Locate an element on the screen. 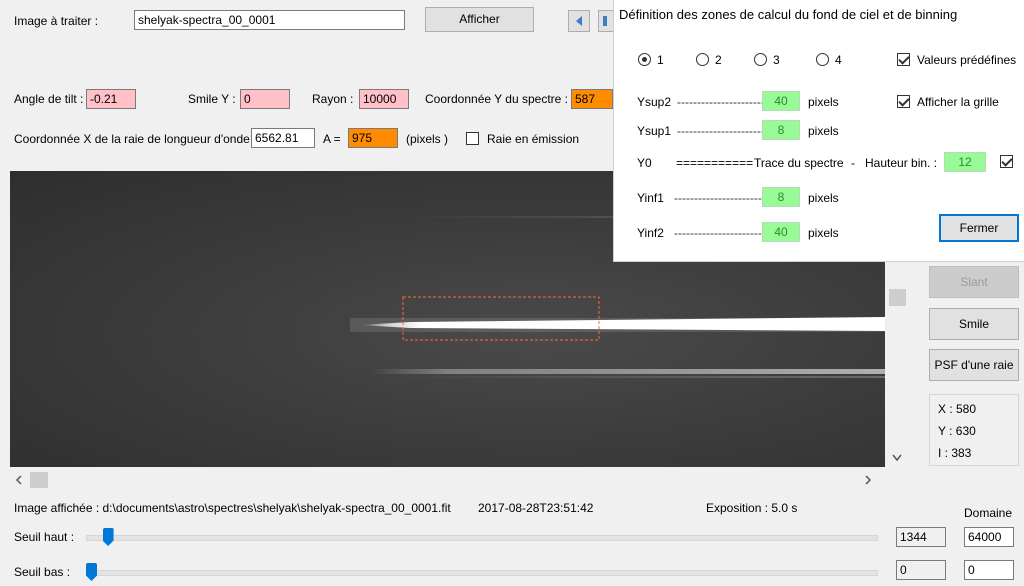  y-readout: Y : 630 is located at coordinates (957, 431).